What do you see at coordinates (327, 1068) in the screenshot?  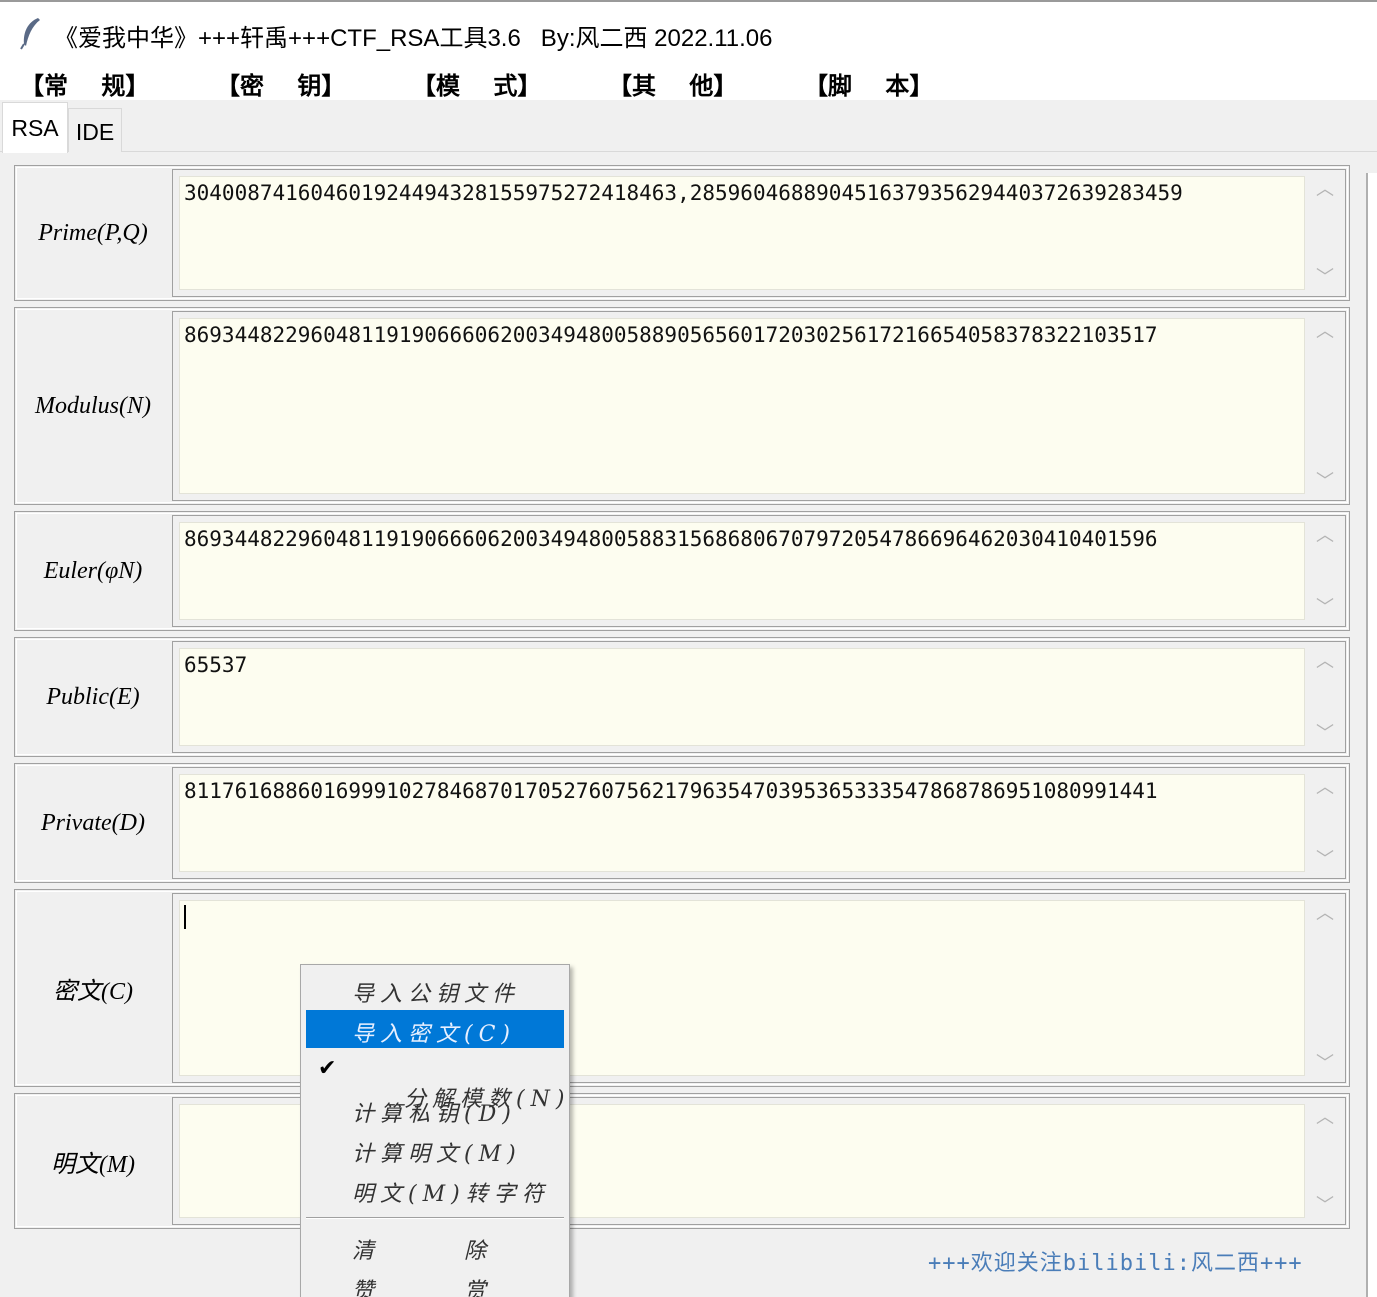 I see `check-icon: ✔` at bounding box center [327, 1068].